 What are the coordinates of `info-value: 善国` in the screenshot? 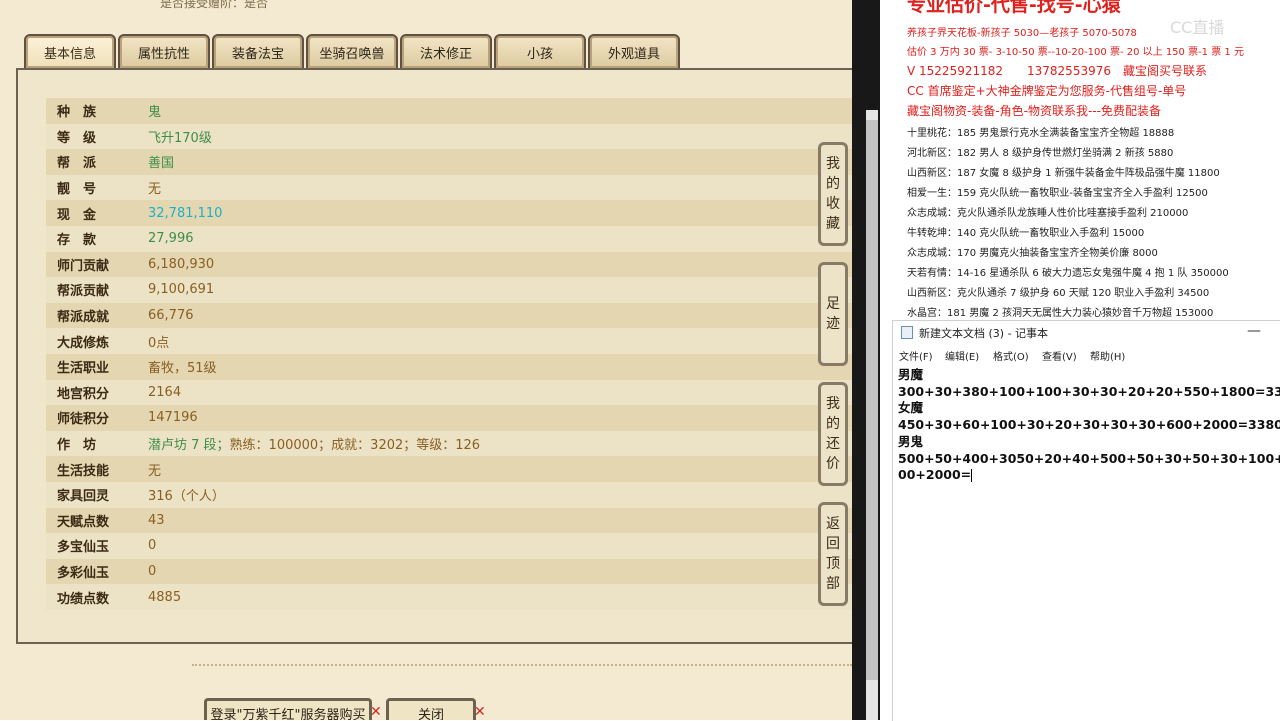 It's located at (161, 164).